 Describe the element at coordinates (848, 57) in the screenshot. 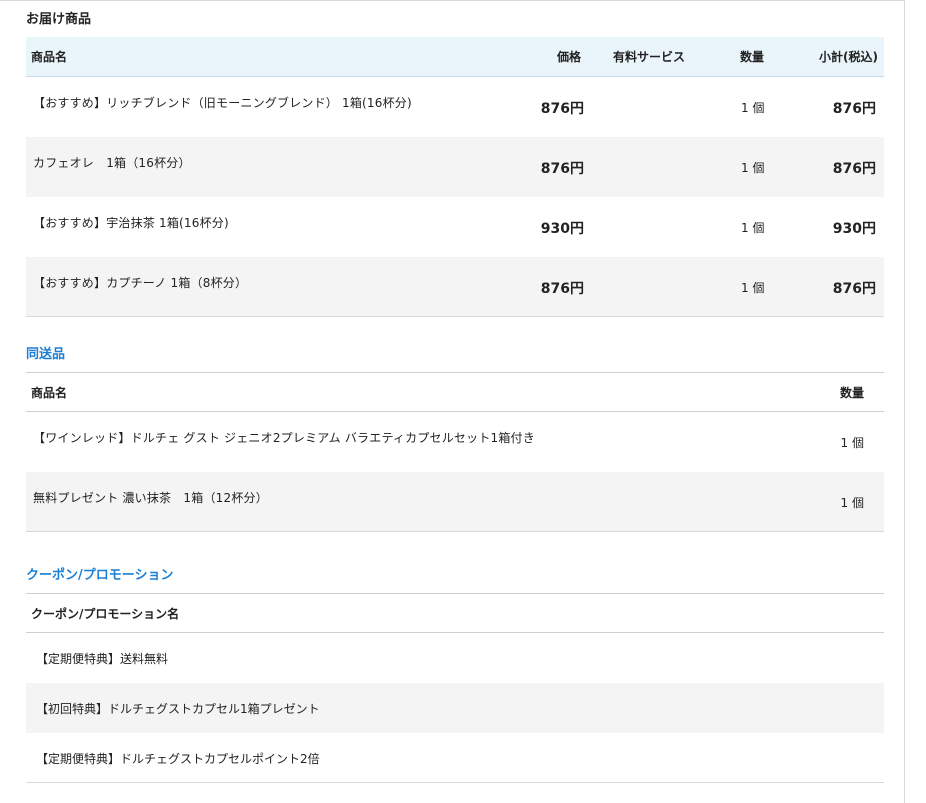

I see `header-subtotal: 小計(税込)` at that location.